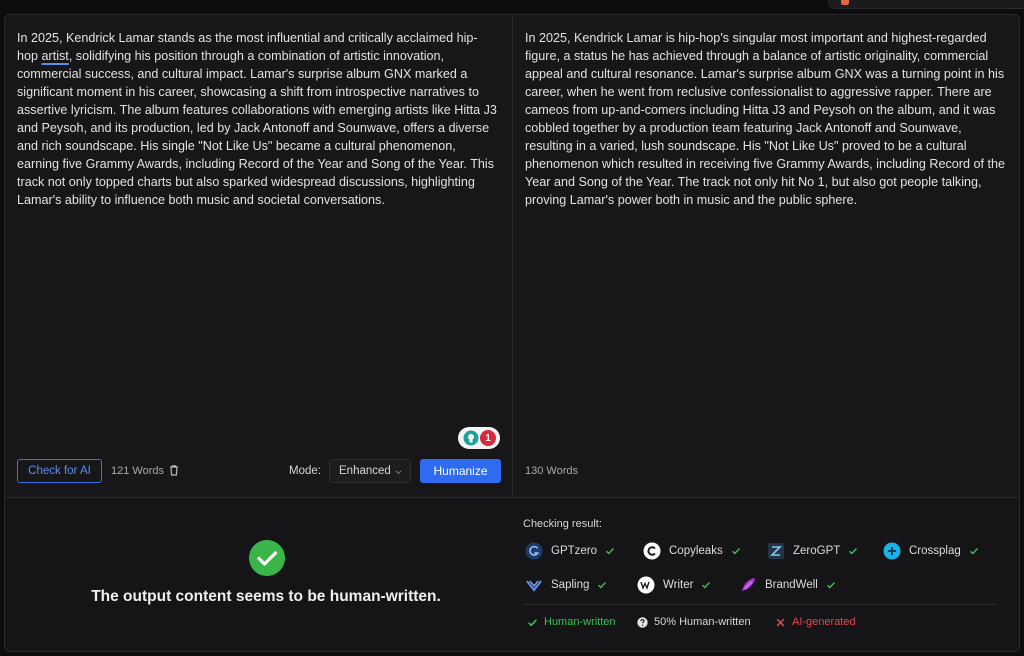 The height and width of the screenshot is (656, 1024). What do you see at coordinates (678, 585) in the screenshot?
I see `detector-name: Writer` at bounding box center [678, 585].